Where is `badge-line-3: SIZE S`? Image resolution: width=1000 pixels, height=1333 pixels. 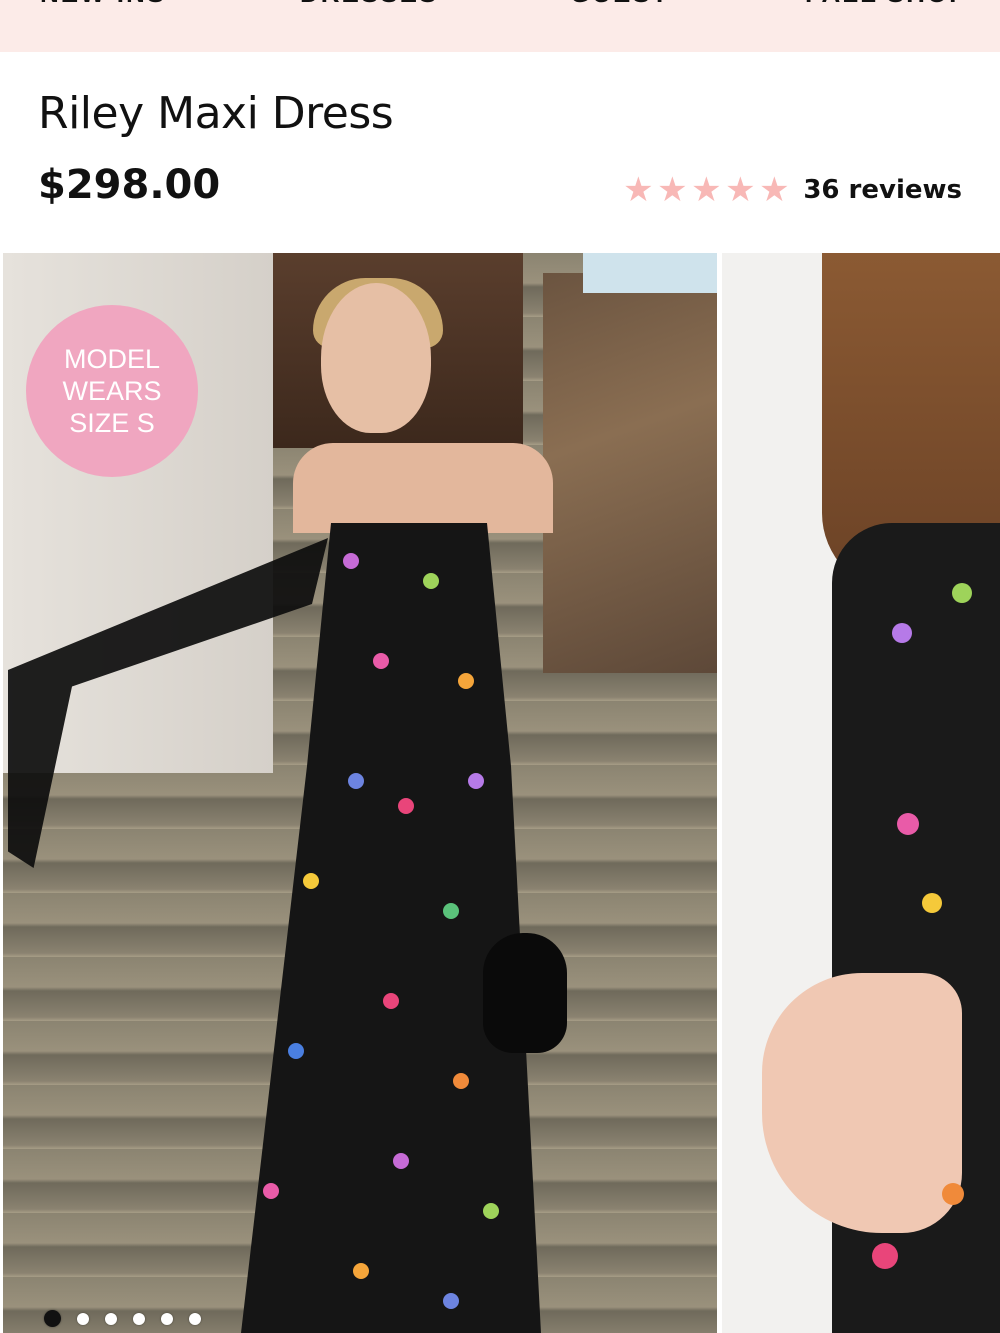
badge-line-3: SIZE S is located at coordinates (112, 423).